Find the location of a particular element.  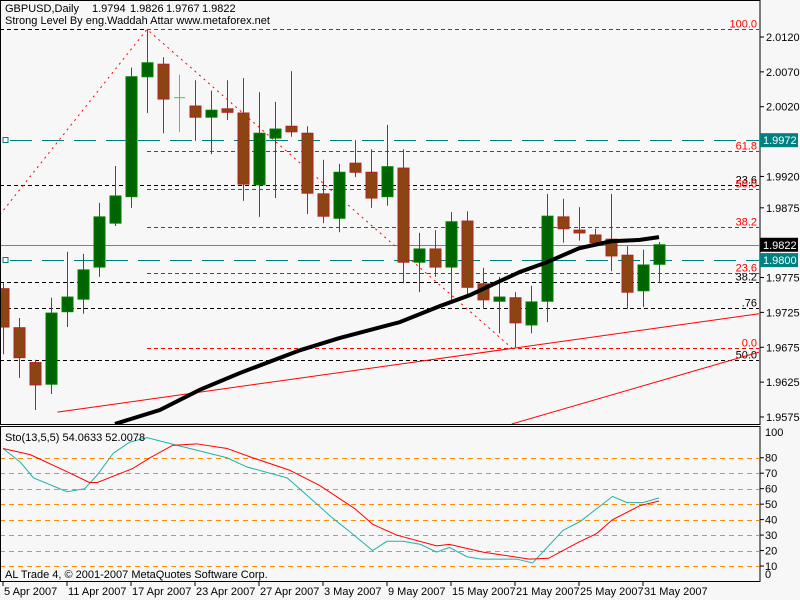

price-tick-label: 1.9775 is located at coordinates (783, 279).